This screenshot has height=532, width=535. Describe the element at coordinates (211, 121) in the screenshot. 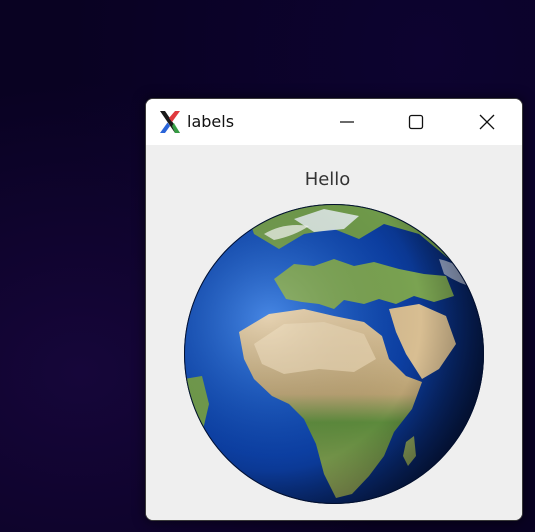

I see `window-title: labels` at that location.